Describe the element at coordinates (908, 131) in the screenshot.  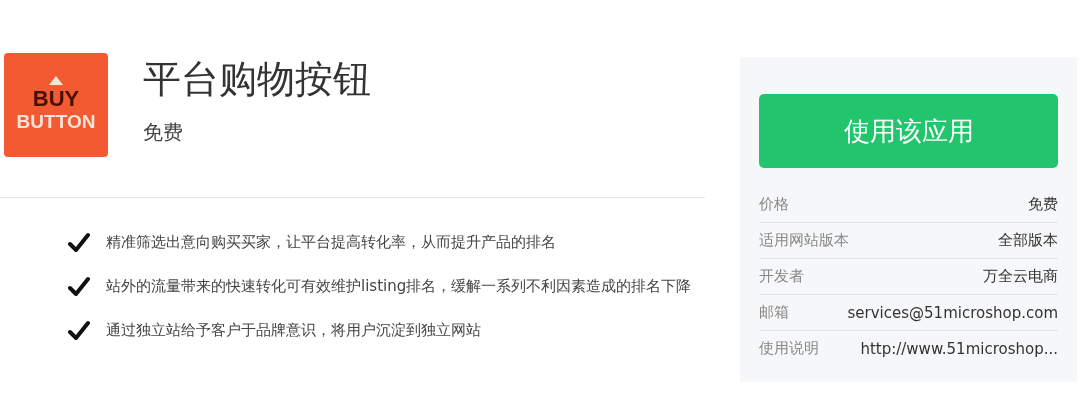
I see `use-app-button: 使用该应用` at that location.